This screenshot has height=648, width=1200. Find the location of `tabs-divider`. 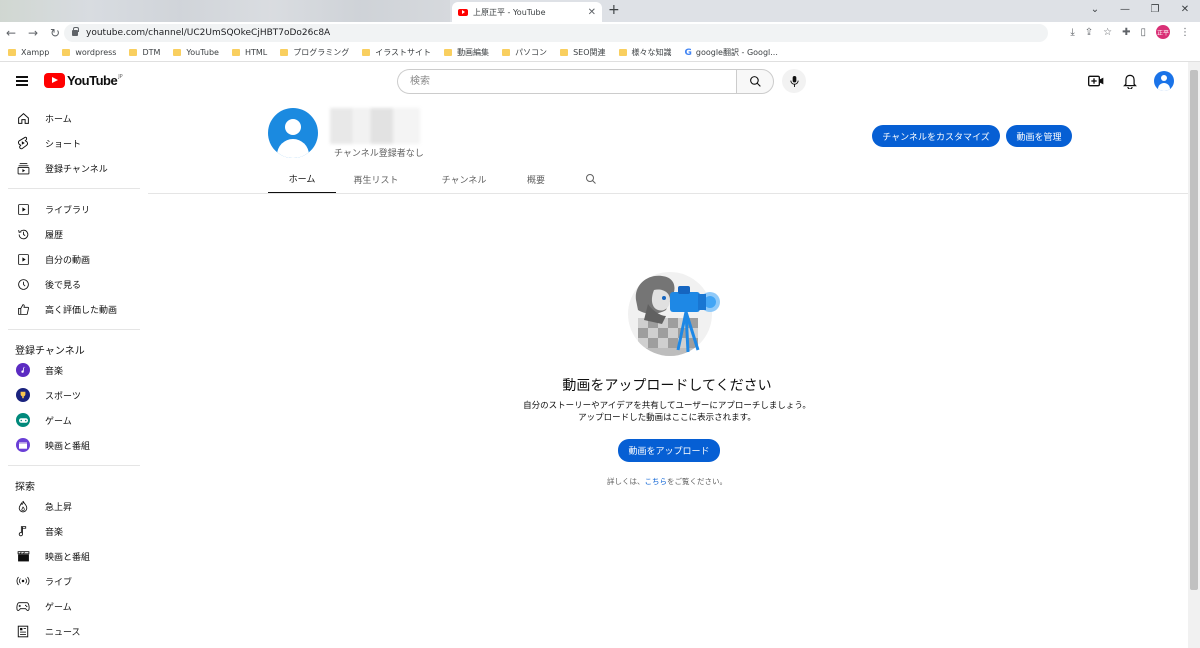

tabs-divider is located at coordinates (668, 193).